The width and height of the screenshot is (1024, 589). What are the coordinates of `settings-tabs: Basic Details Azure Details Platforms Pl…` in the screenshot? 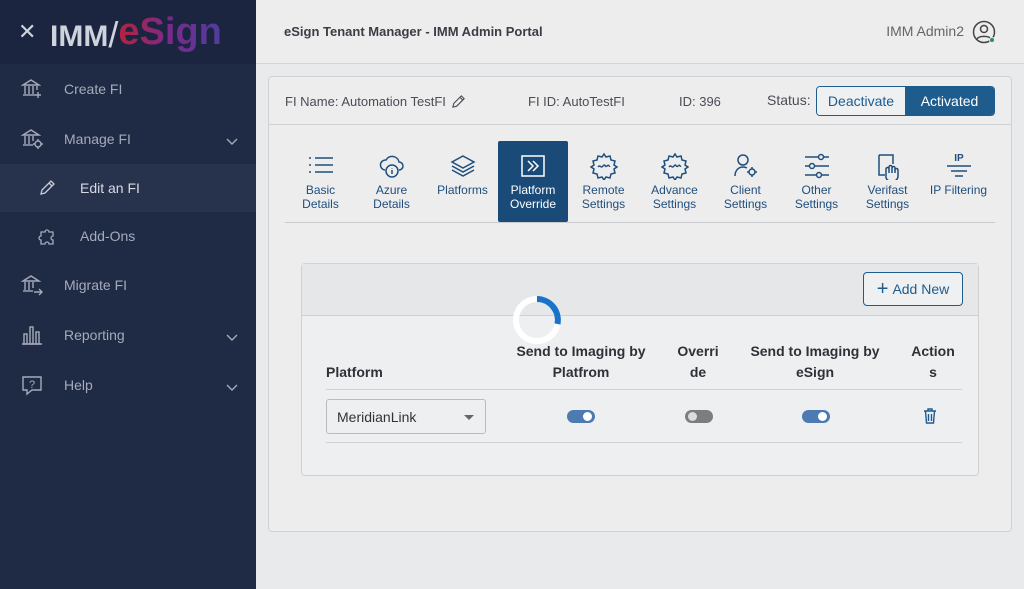 It's located at (640, 182).